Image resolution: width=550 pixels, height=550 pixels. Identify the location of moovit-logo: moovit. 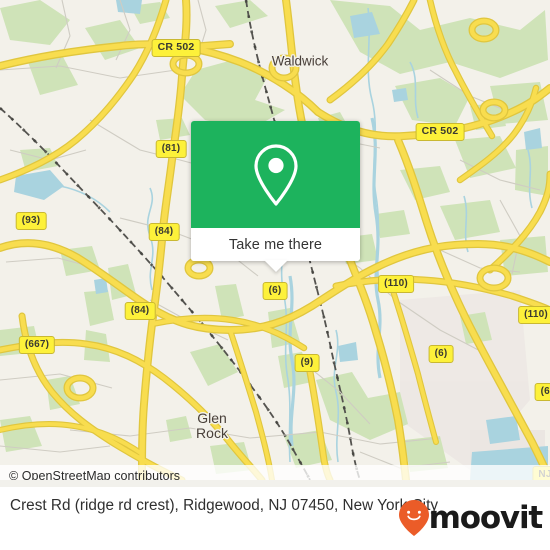
(470, 517).